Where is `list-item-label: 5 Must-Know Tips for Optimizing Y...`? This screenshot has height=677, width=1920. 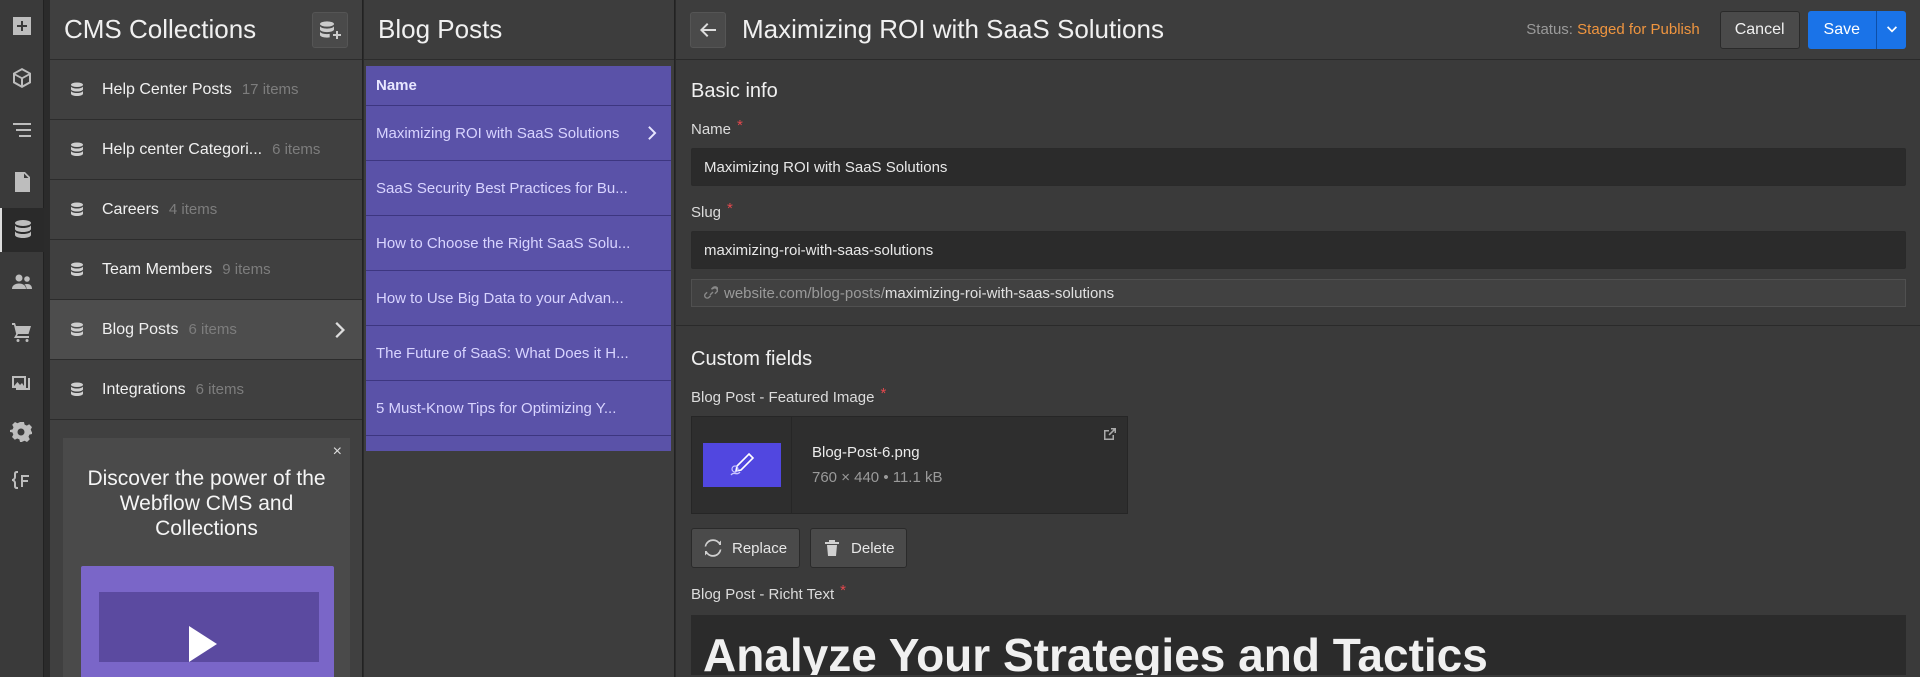 list-item-label: 5 Must-Know Tips for Optimizing Y... is located at coordinates (496, 408).